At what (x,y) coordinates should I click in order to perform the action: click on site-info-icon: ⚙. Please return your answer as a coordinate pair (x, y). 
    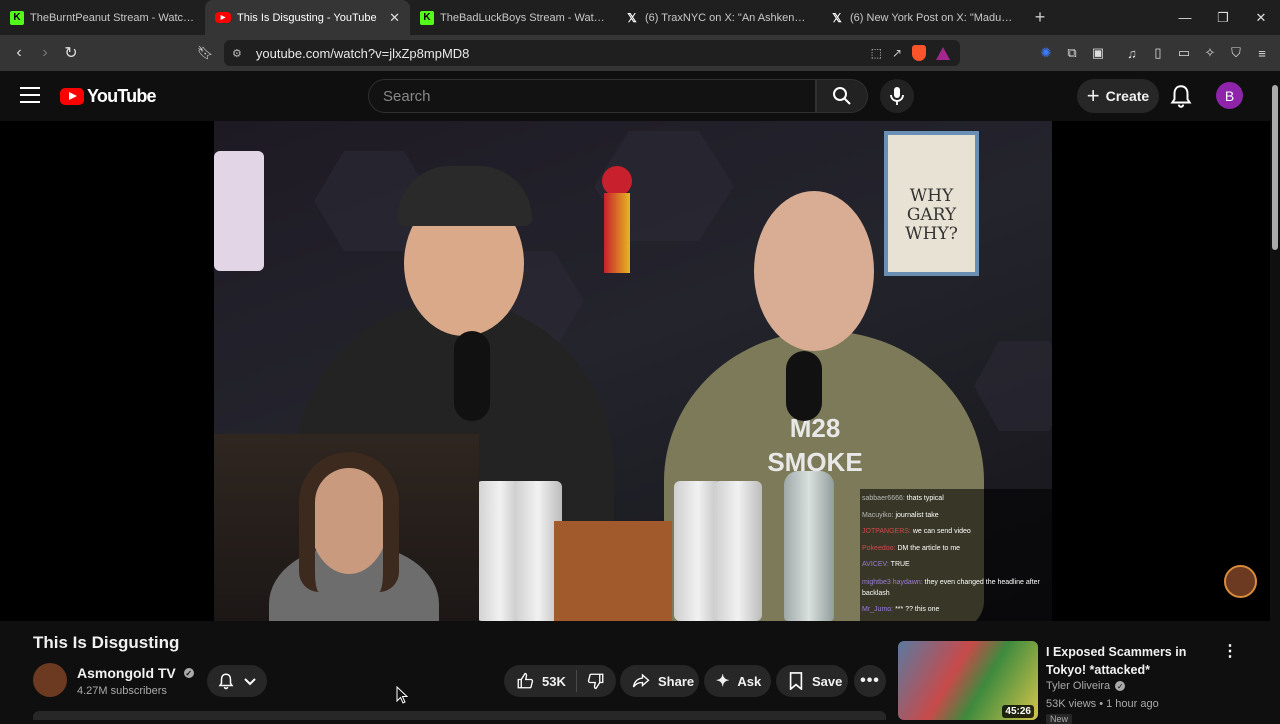
    Looking at the image, I should click on (237, 53).